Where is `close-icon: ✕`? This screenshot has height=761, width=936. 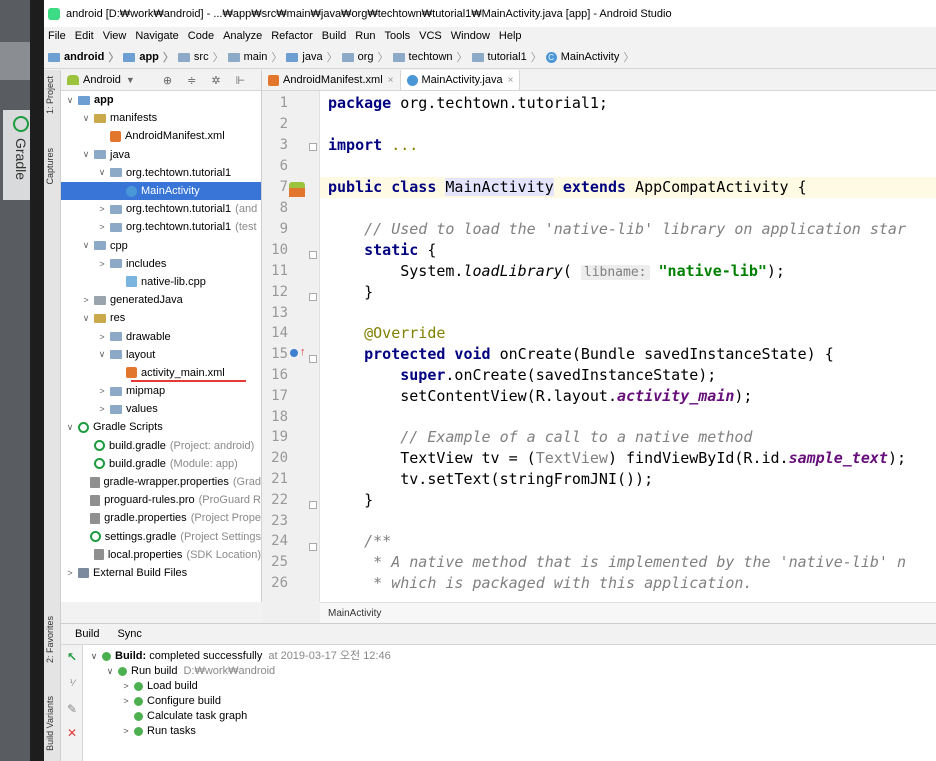
close-icon: ✕ is located at coordinates (72, 733).